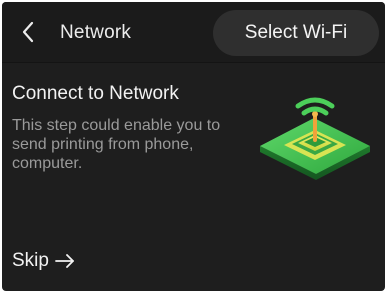  Describe the element at coordinates (96, 32) in the screenshot. I see `page-title: Network` at that location.